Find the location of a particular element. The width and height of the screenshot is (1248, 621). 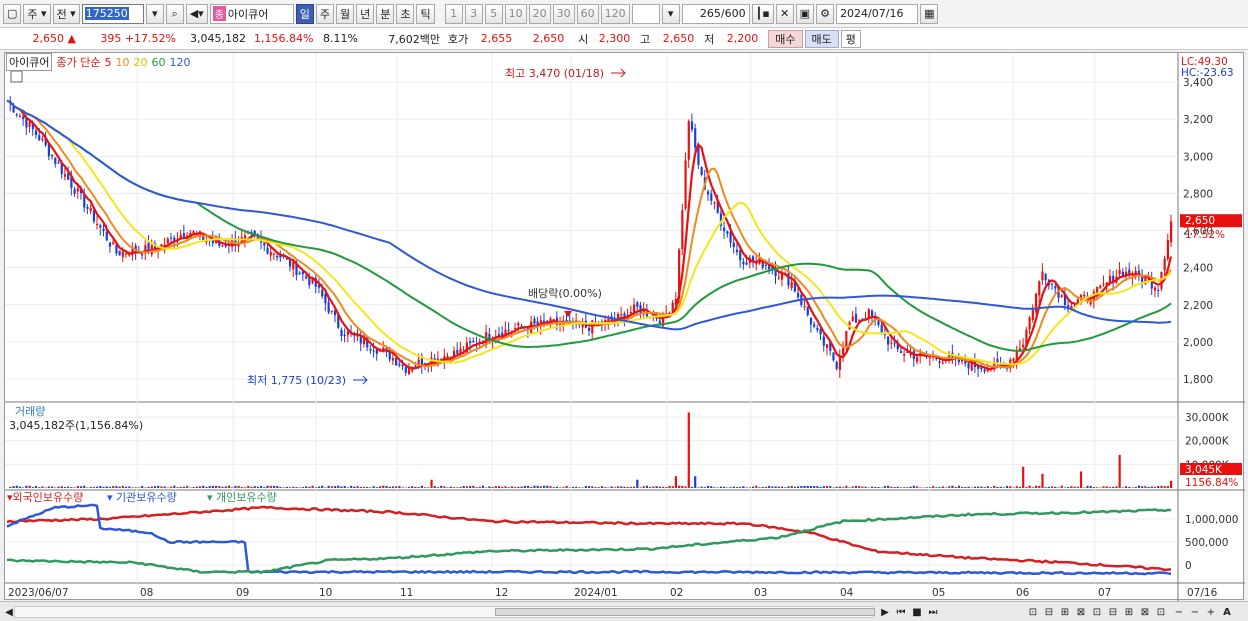

interval-10: 10 is located at coordinates (515, 13).